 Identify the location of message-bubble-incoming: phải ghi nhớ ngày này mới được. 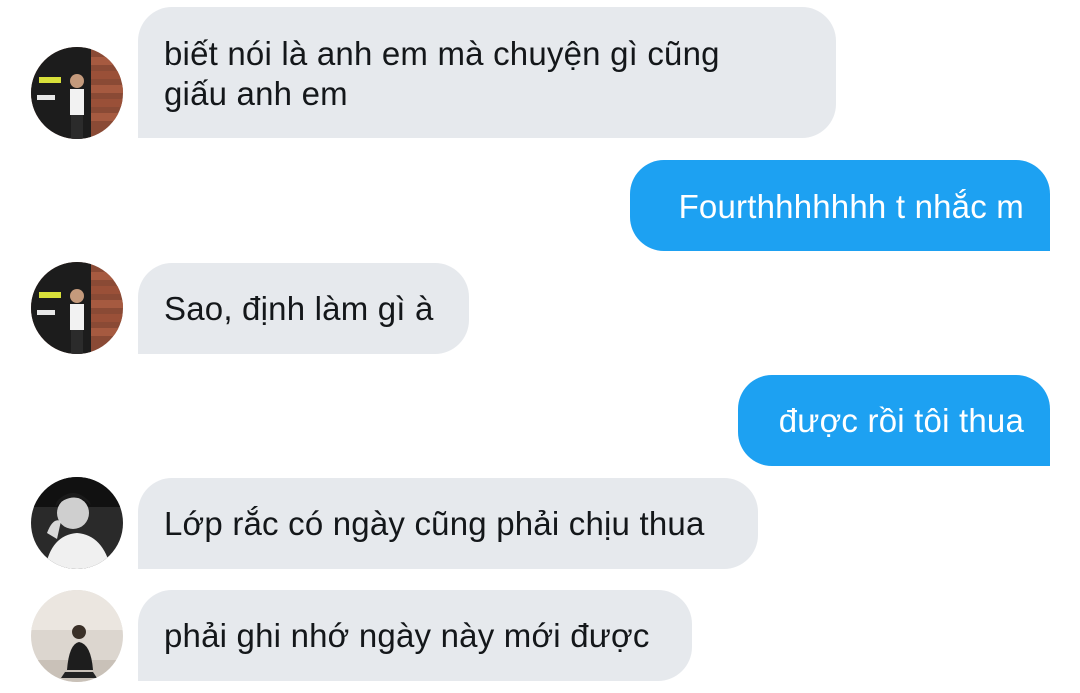
(415, 635).